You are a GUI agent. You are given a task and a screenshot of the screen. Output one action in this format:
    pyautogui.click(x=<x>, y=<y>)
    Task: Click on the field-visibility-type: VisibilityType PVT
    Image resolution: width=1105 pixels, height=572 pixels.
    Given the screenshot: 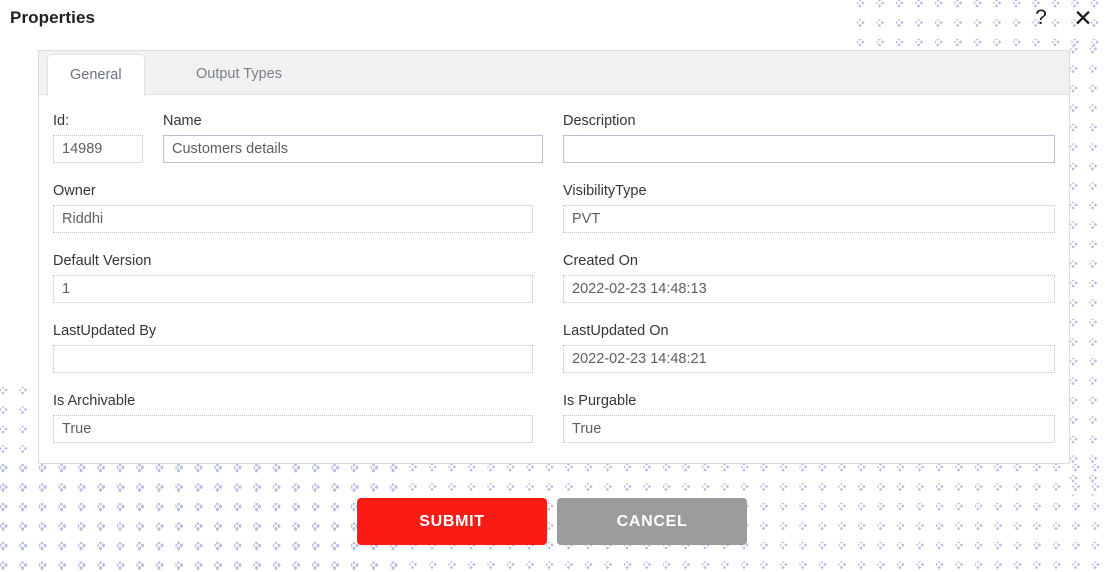 What is the action you would take?
    pyautogui.click(x=809, y=208)
    